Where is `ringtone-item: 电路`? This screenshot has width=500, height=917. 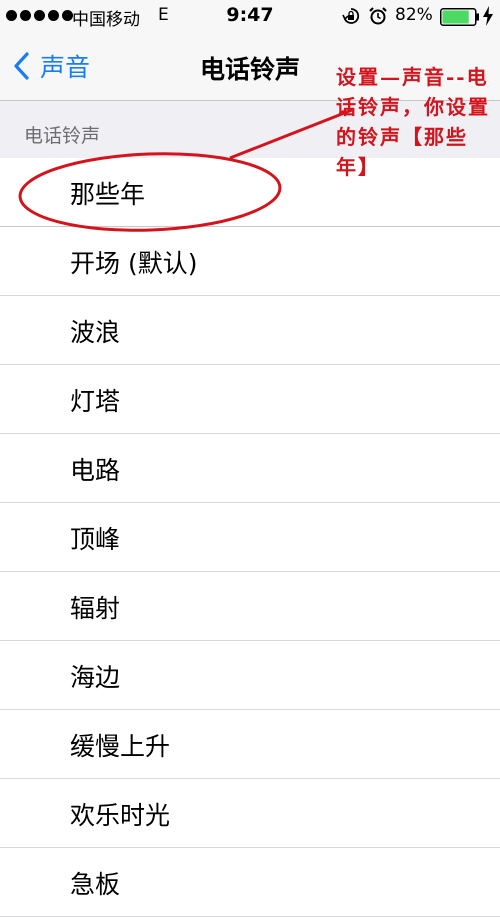 ringtone-item: 电路 is located at coordinates (250, 468).